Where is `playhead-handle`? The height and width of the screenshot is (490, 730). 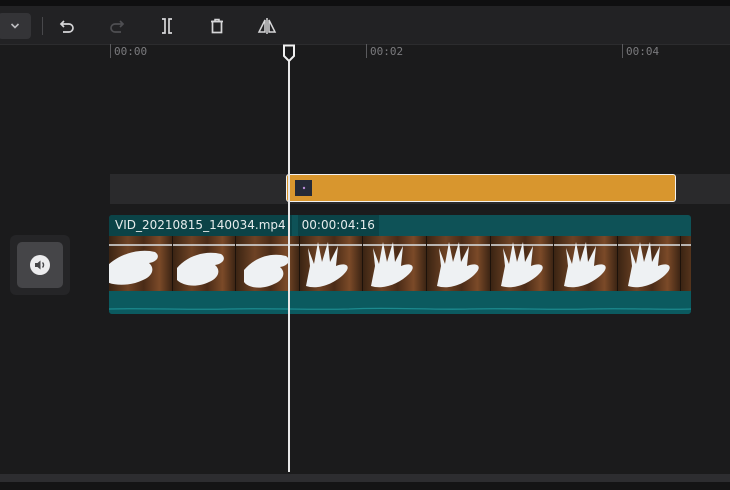
playhead-handle is located at coordinates (289, 53).